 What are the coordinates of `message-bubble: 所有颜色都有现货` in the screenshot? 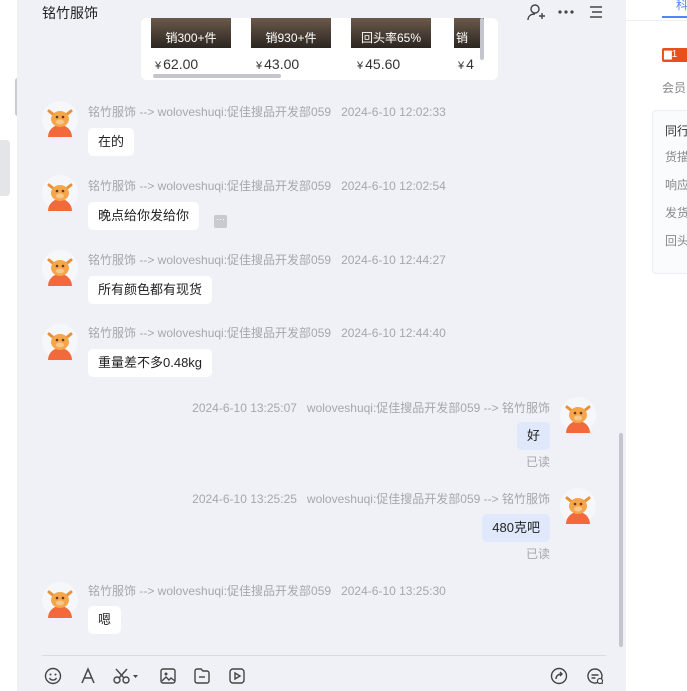 It's located at (150, 290).